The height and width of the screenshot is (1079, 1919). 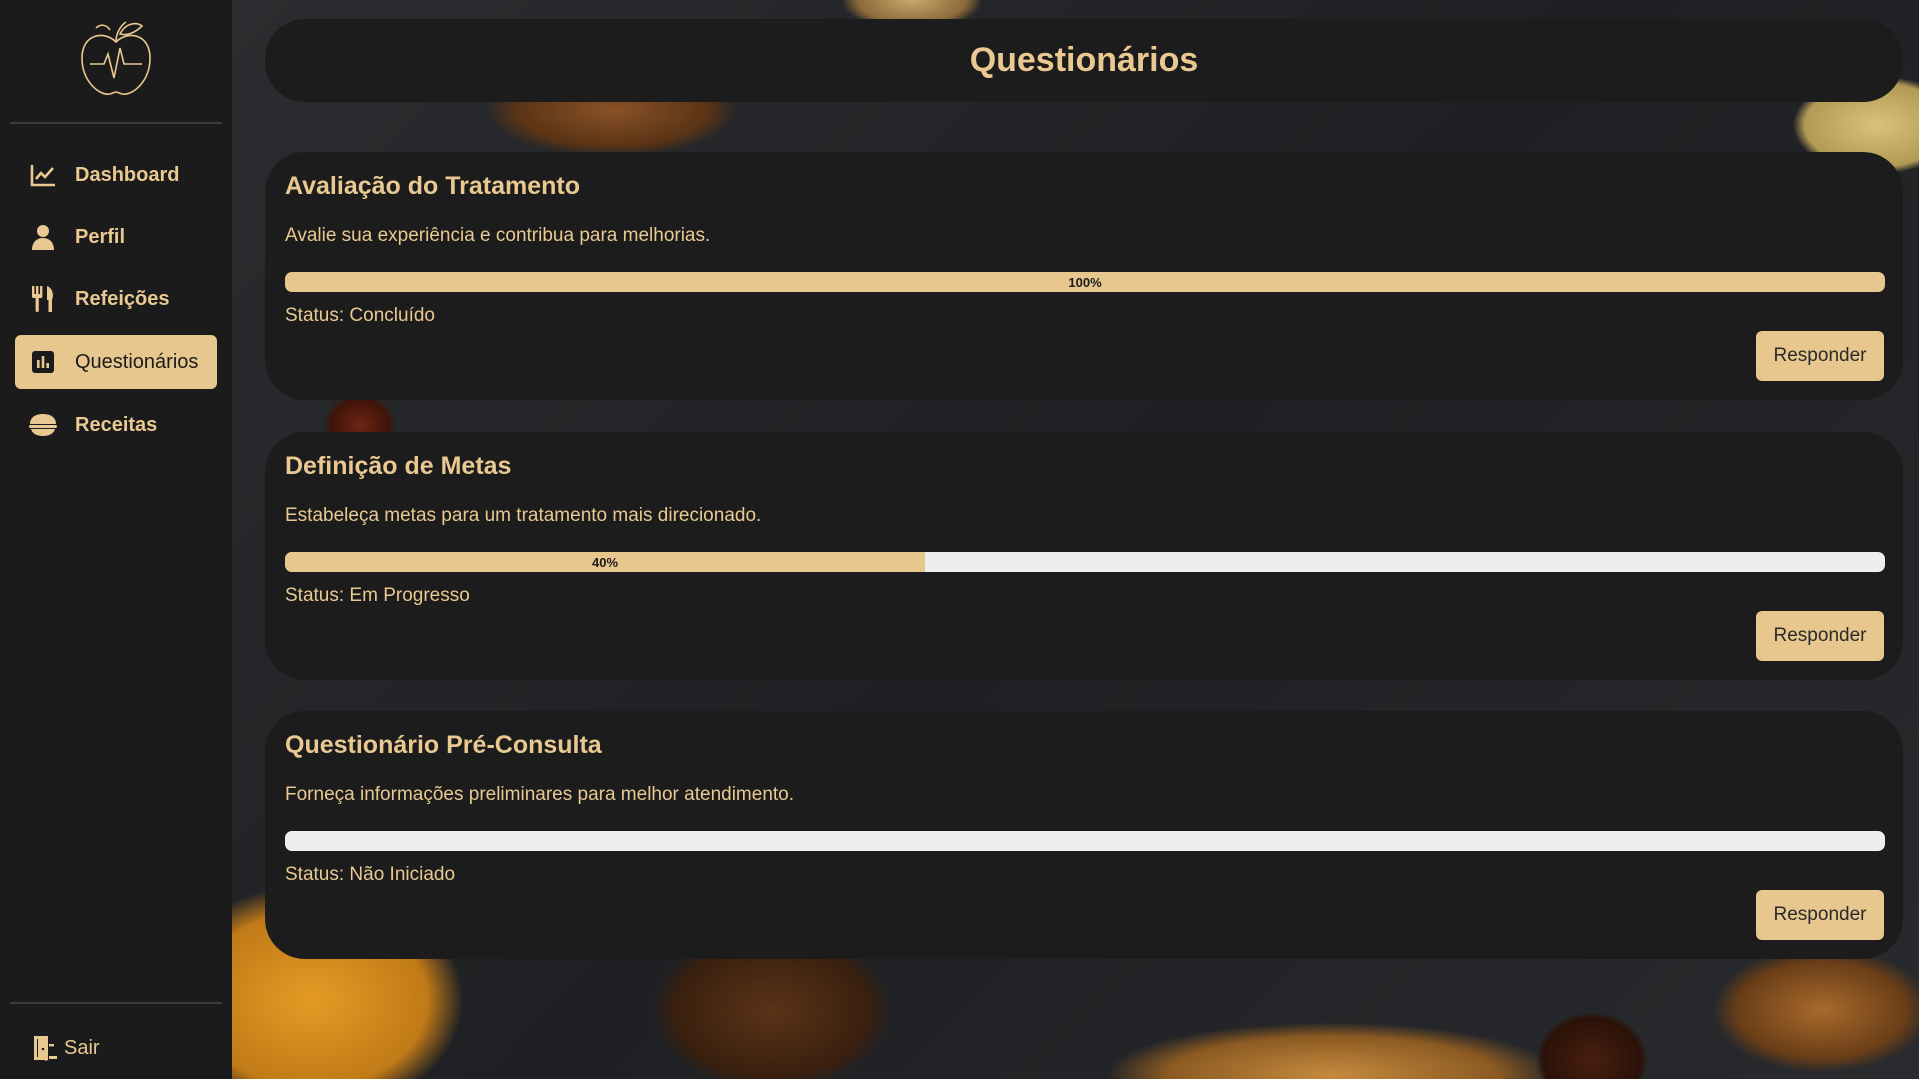 I want to click on progress-label: 100%, so click(x=1085, y=282).